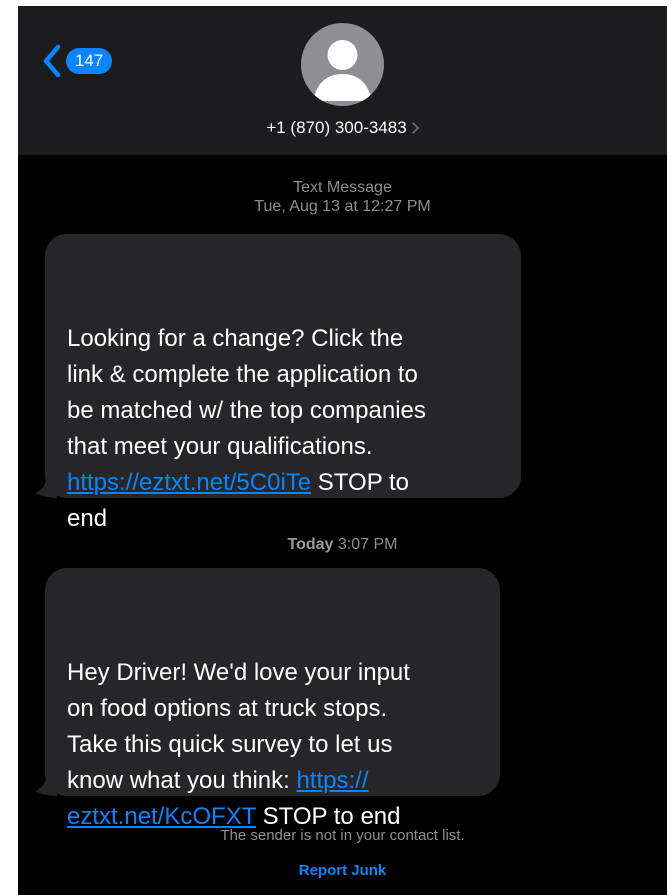 This screenshot has width=671, height=895. What do you see at coordinates (367, 544) in the screenshot?
I see `timestamp-time: 3:07 PM` at bounding box center [367, 544].